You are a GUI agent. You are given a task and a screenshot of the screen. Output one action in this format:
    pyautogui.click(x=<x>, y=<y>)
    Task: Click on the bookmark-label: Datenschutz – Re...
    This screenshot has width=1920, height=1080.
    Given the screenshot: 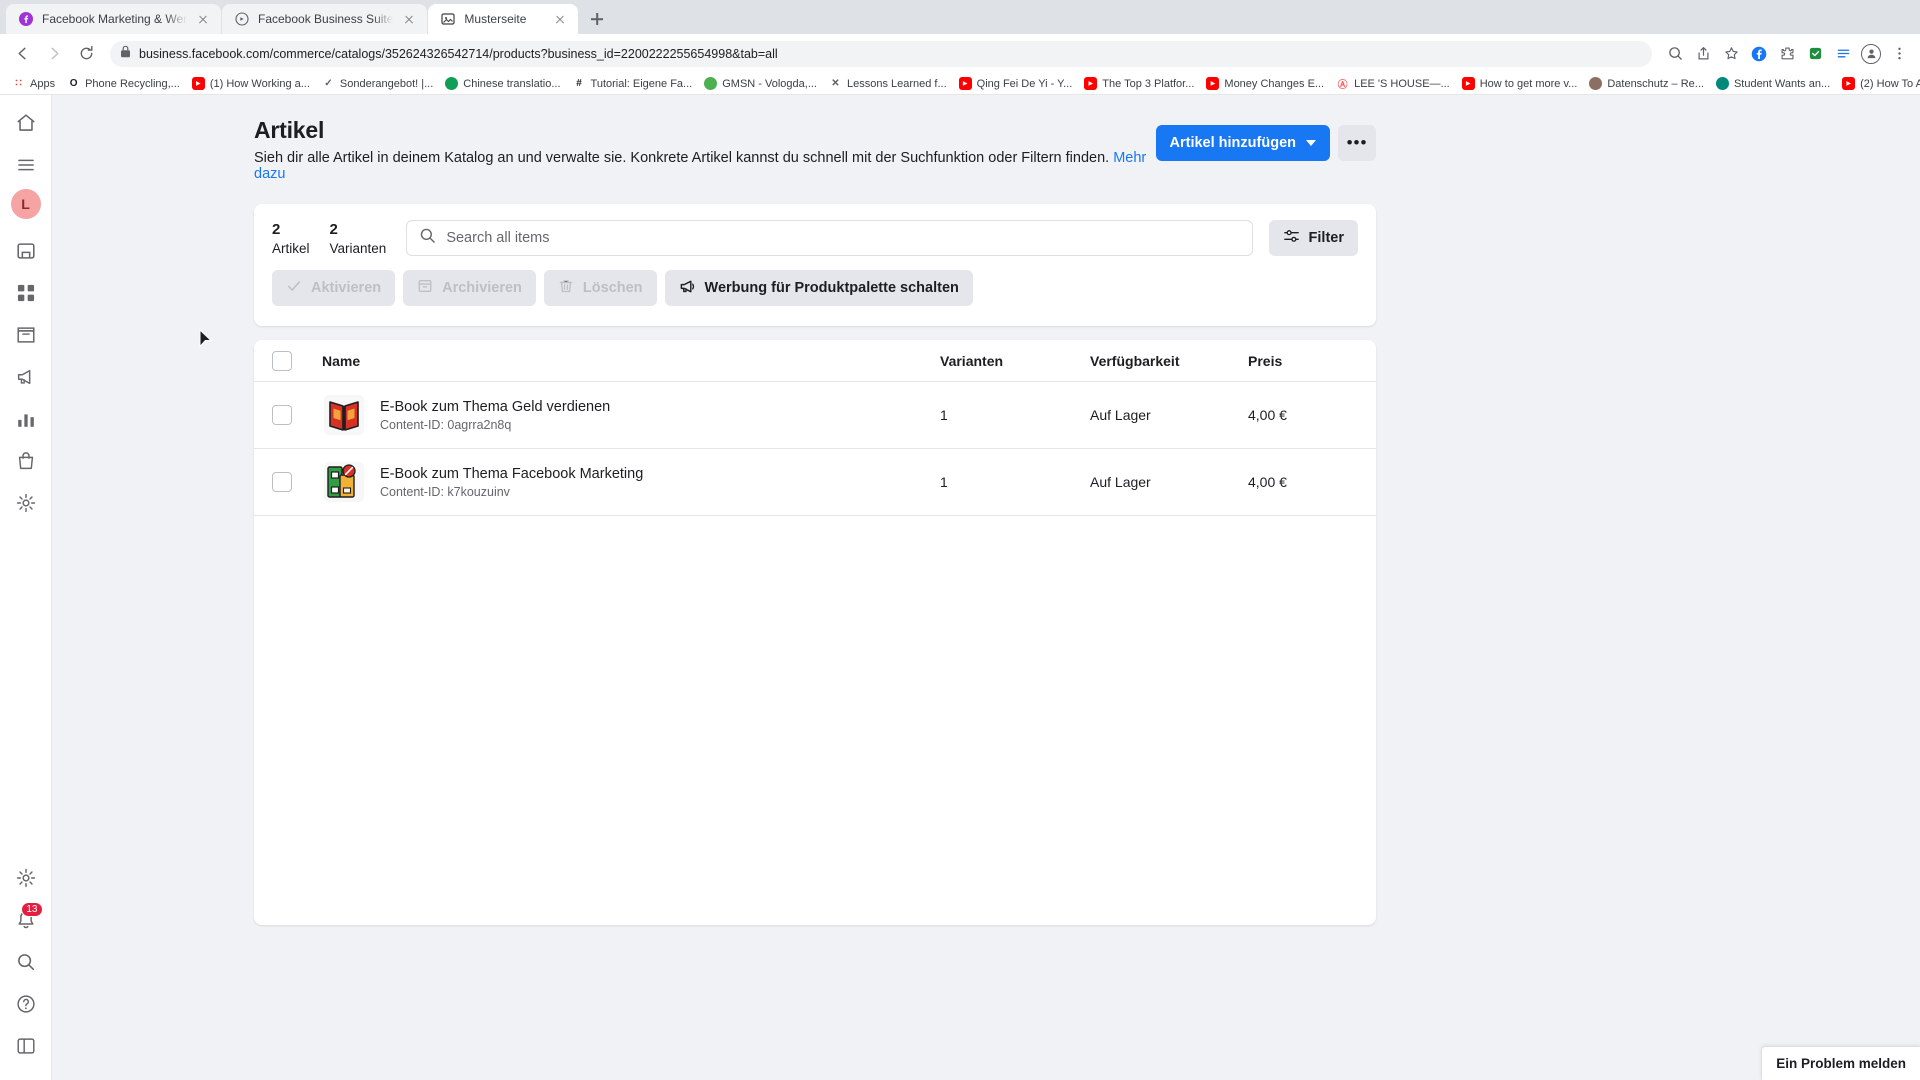 What is the action you would take?
    pyautogui.click(x=1655, y=83)
    